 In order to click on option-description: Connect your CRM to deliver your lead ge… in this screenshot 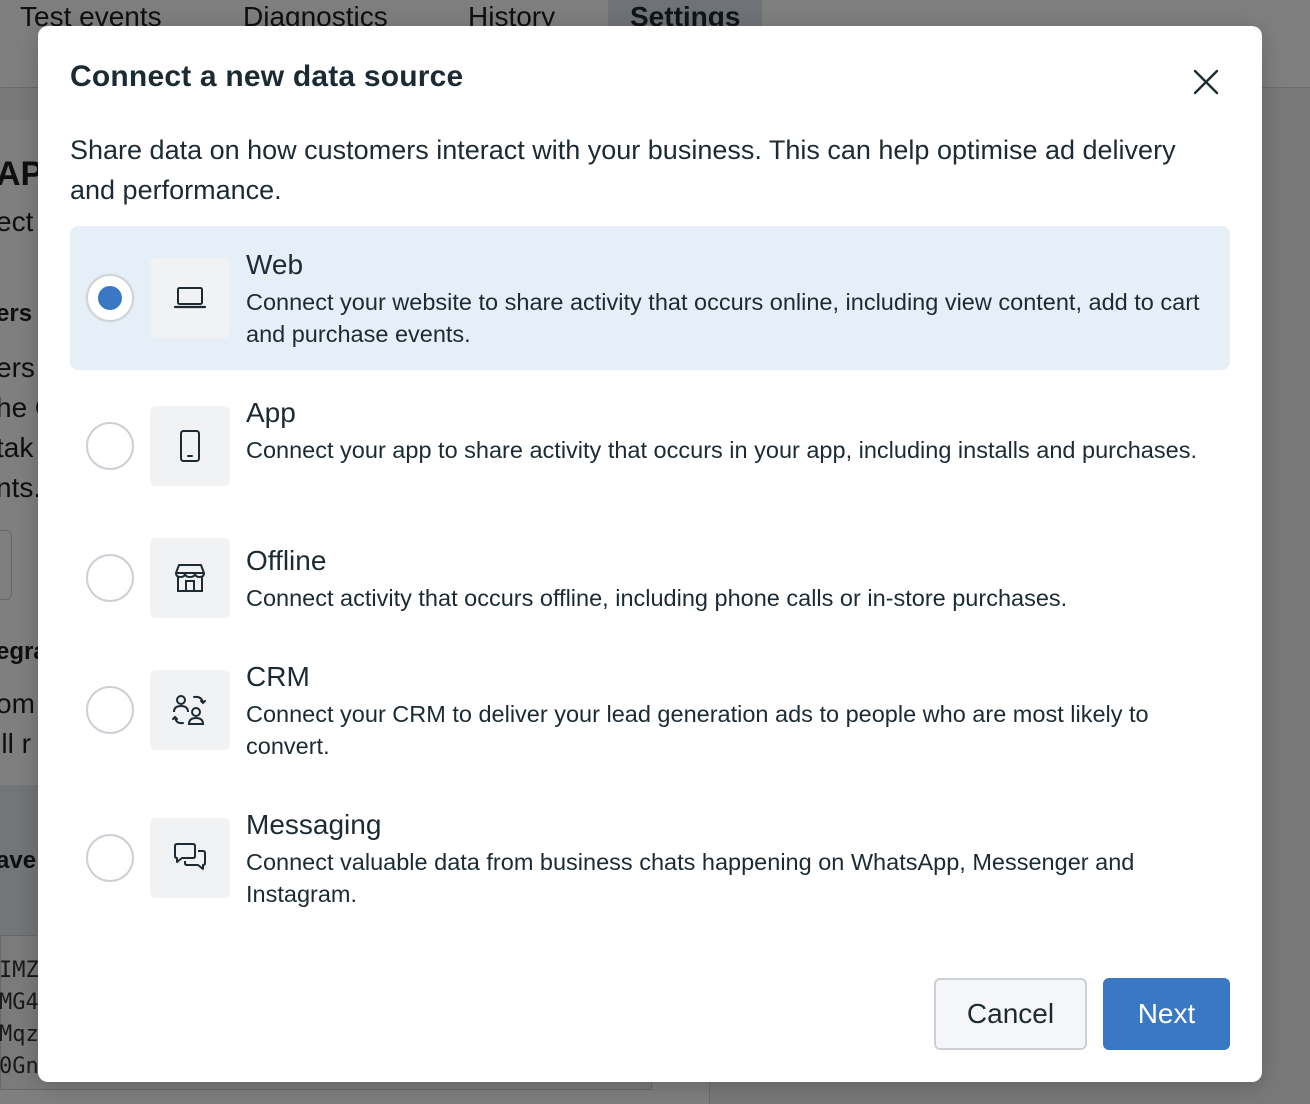, I will do `click(697, 730)`.